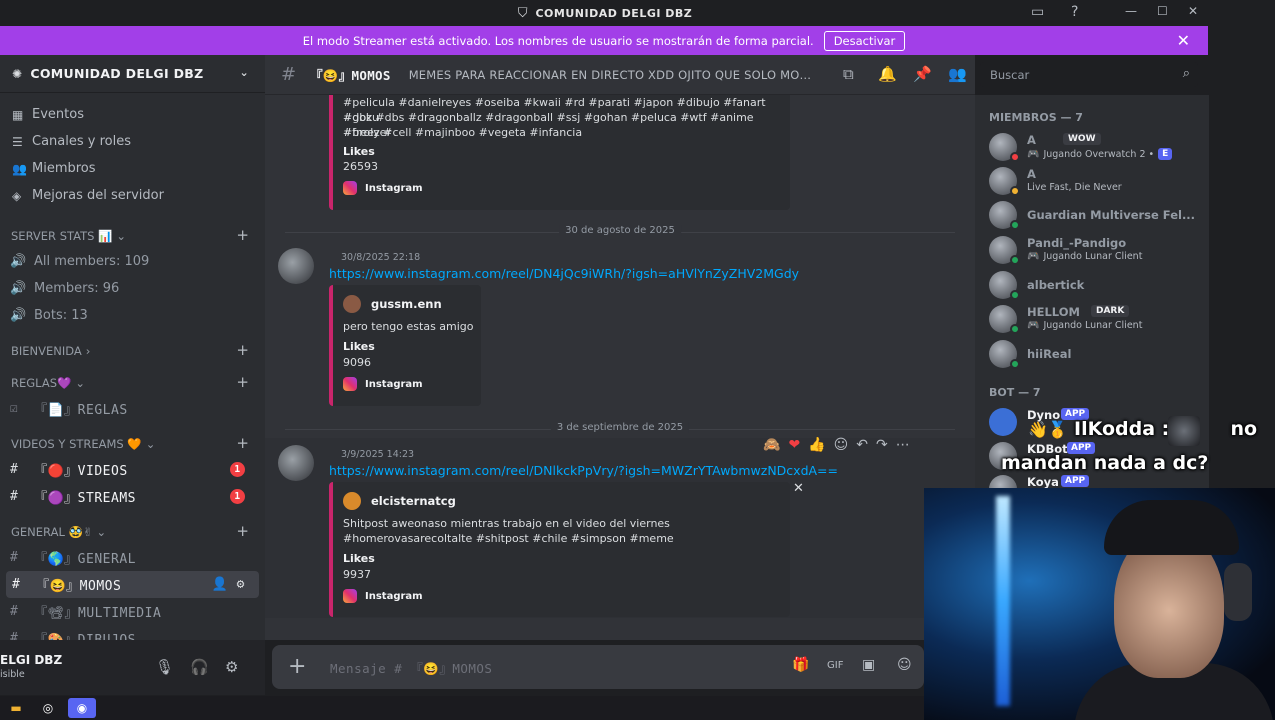  Describe the element at coordinates (1097, 319) in the screenshot. I see `member-item: HELLOM DARK 🎮 Jugando Lunar Client` at that location.